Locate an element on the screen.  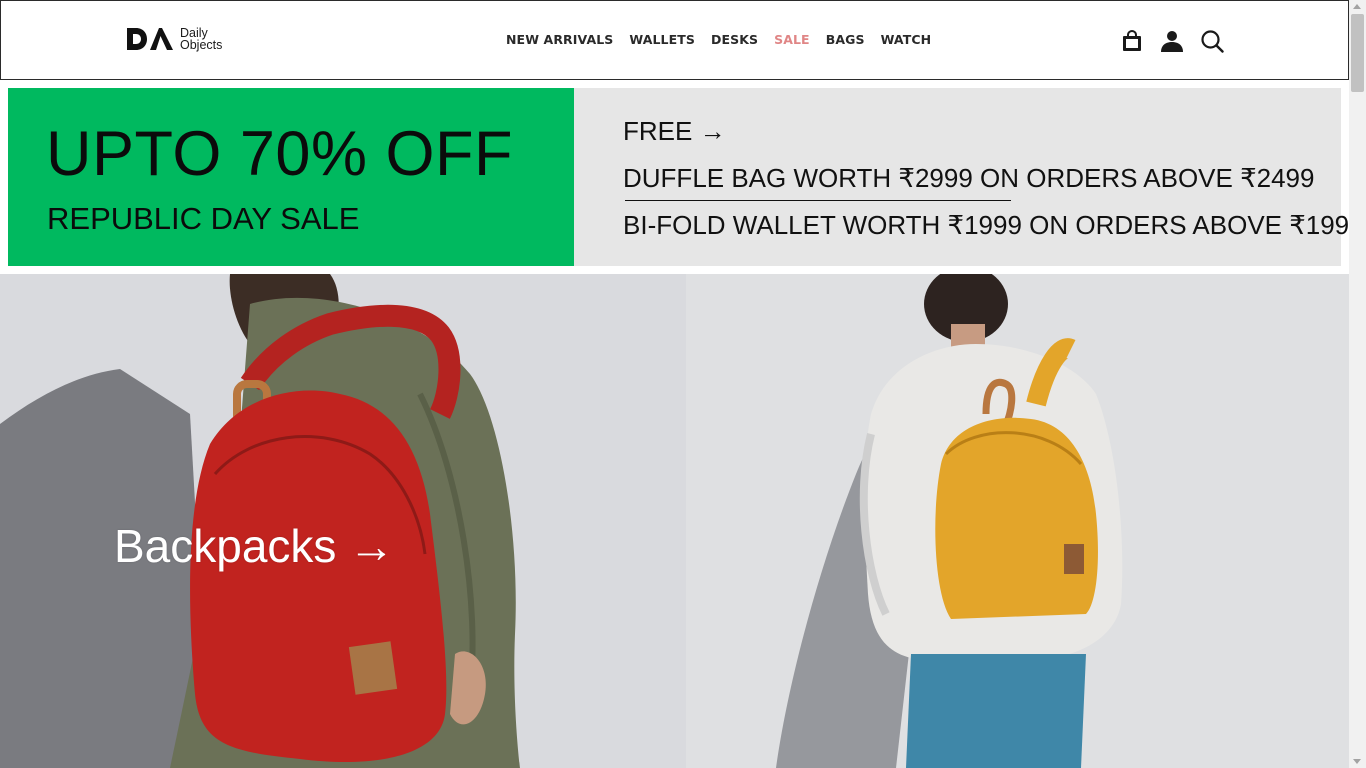
sale-subheadline: REPUBLIC DAY SALE is located at coordinates (203, 218).